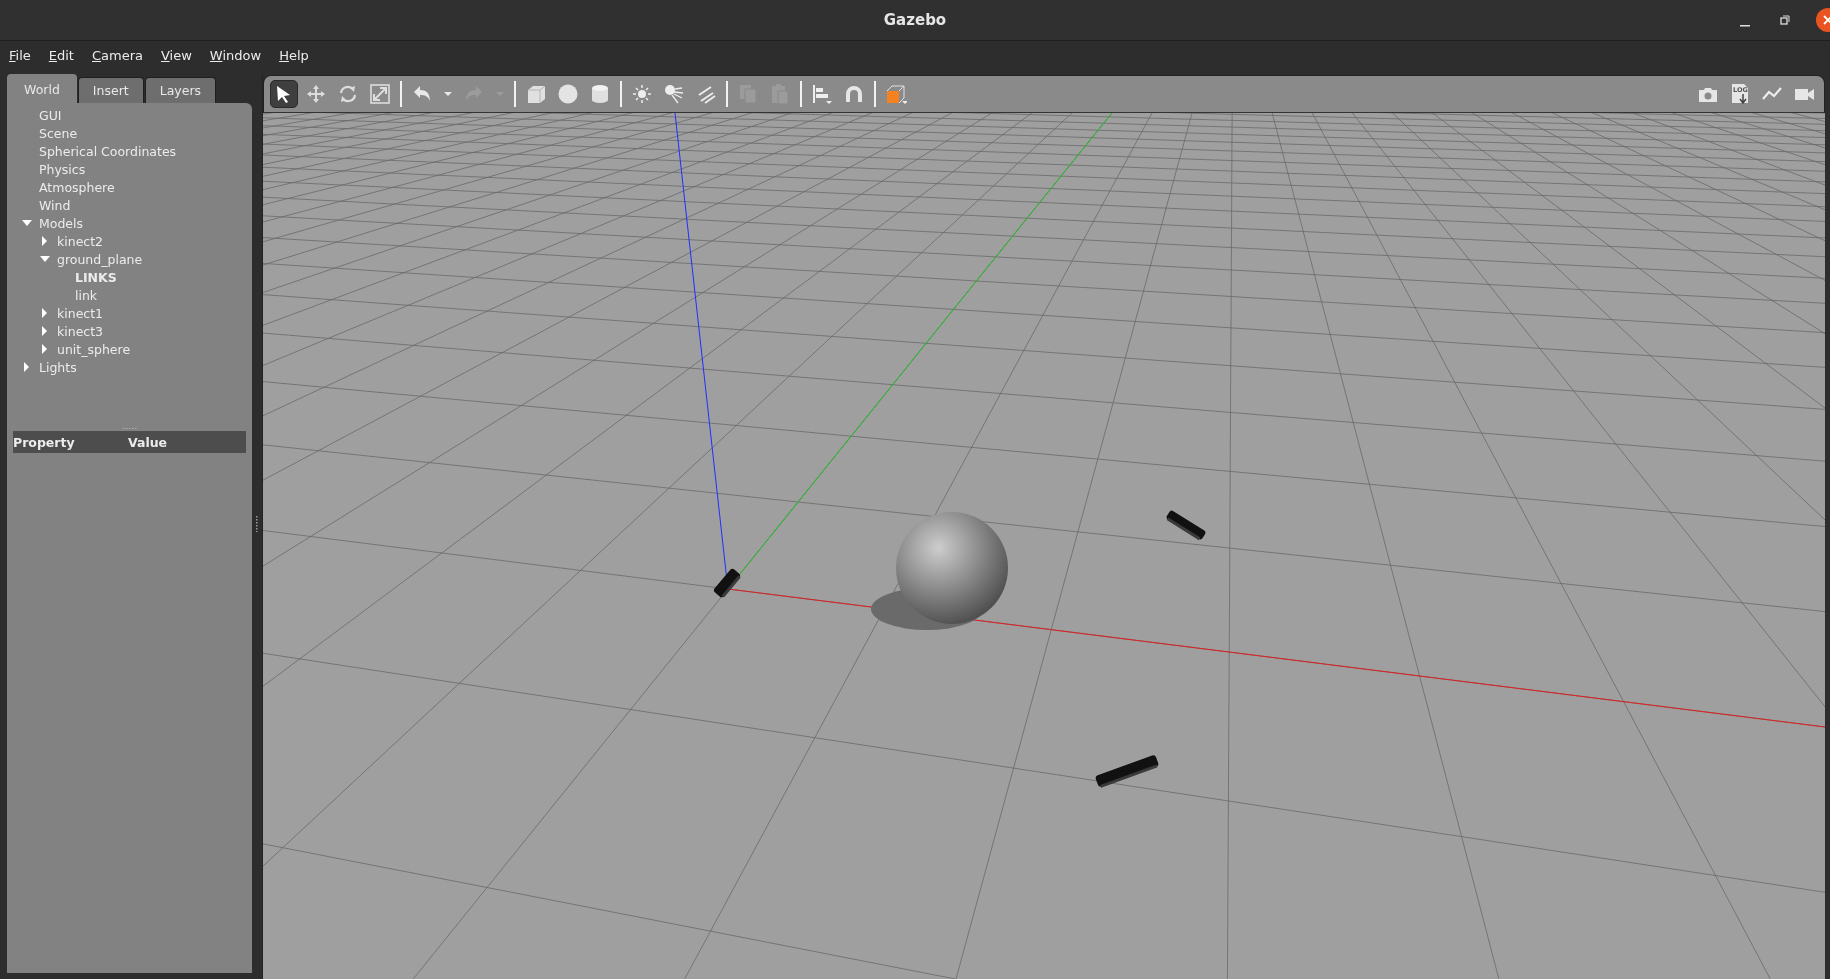 The width and height of the screenshot is (1830, 979). What do you see at coordinates (822, 94) in the screenshot?
I see `align-icon` at bounding box center [822, 94].